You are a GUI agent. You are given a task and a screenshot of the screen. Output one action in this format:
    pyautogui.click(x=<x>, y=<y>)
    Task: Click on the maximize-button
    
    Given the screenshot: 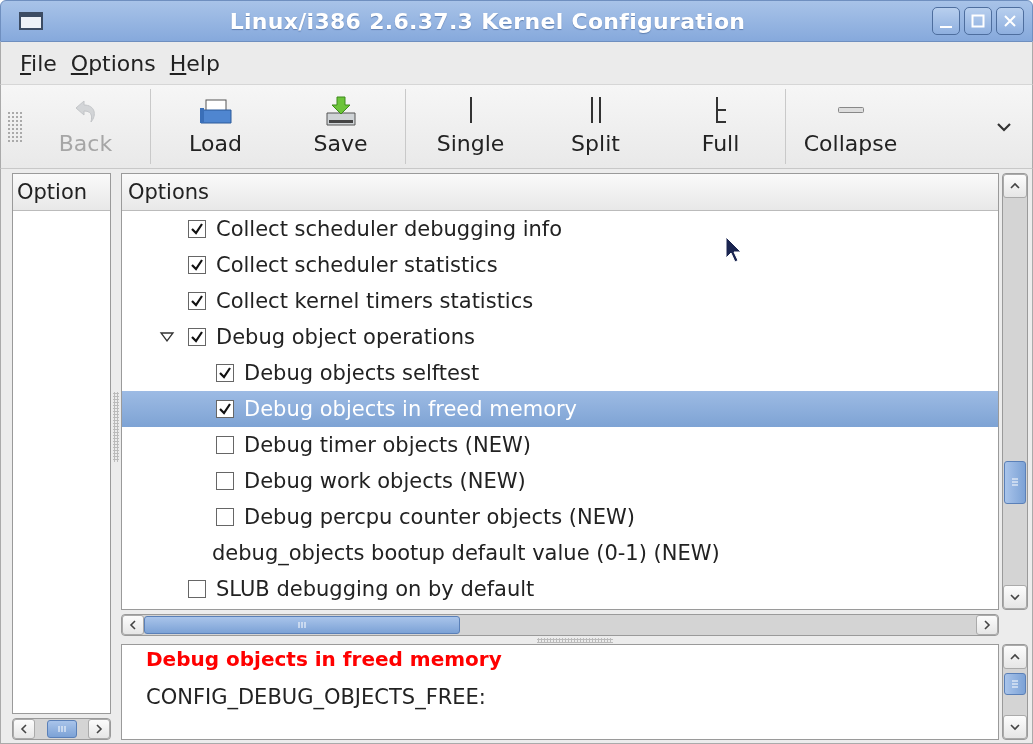 What is the action you would take?
    pyautogui.click(x=978, y=21)
    